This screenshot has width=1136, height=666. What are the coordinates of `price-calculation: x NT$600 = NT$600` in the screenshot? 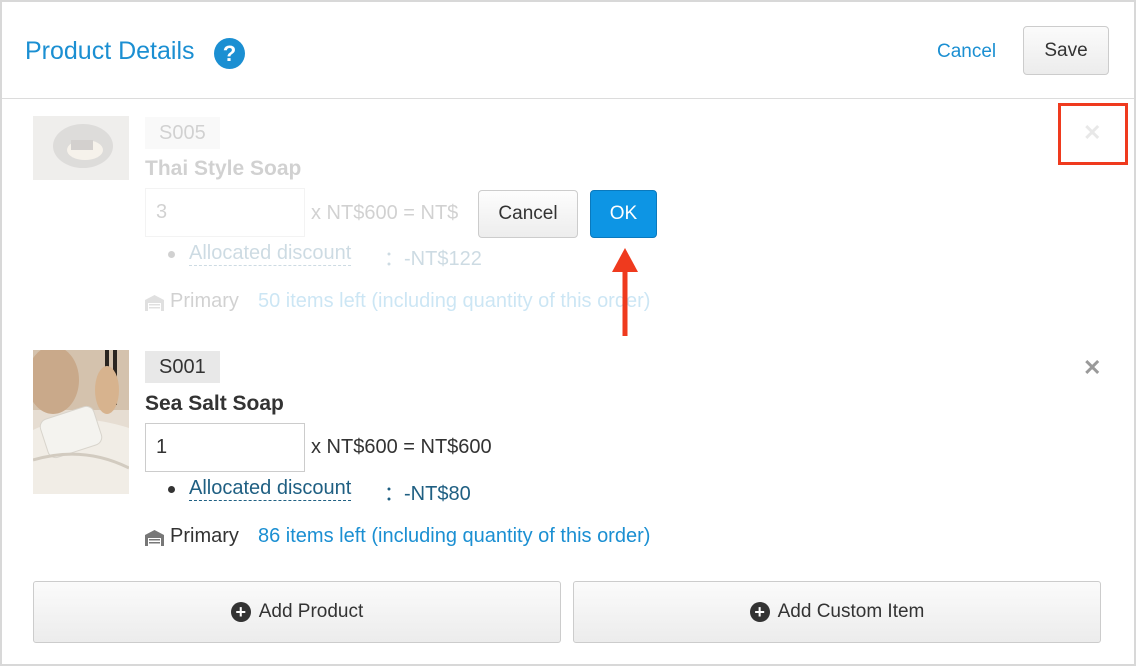 It's located at (401, 447).